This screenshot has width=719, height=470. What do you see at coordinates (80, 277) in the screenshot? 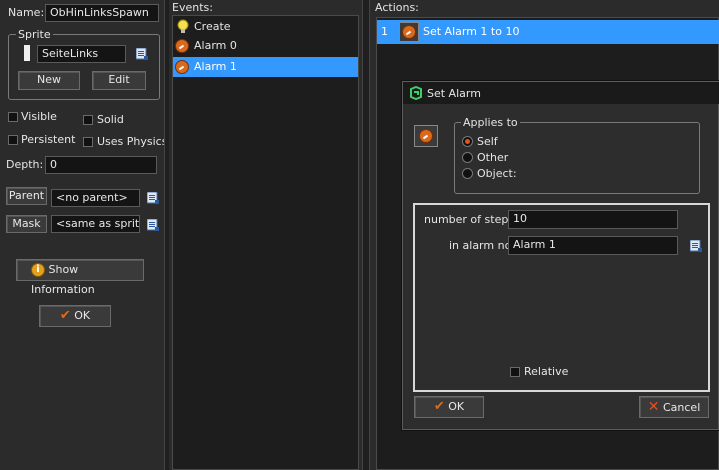
I see `show-information-button: i Show Information` at bounding box center [80, 277].